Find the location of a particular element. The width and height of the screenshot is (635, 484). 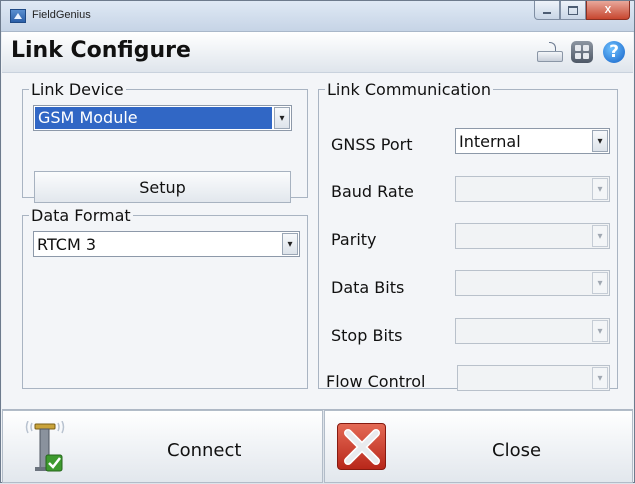

close-icon: X is located at coordinates (608, 10).